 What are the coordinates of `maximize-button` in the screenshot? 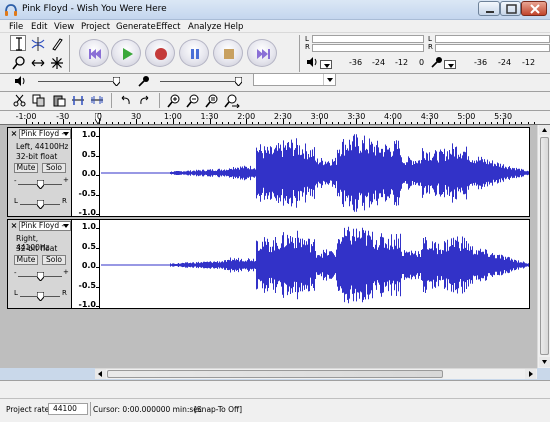 It's located at (510, 8).